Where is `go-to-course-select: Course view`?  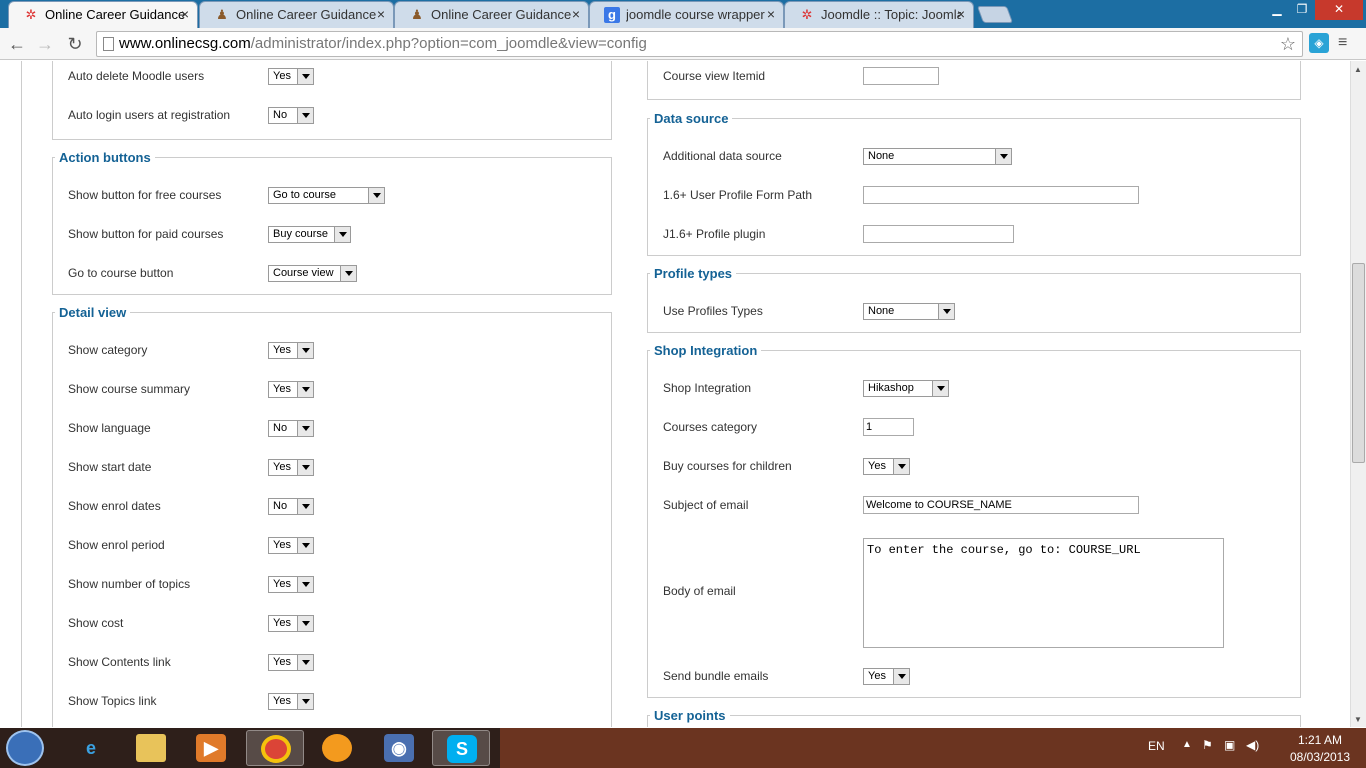
go-to-course-select: Course view is located at coordinates (312, 273).